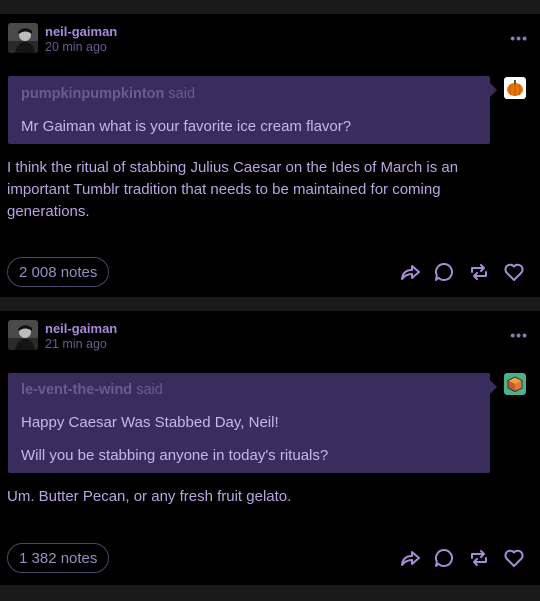 The width and height of the screenshot is (540, 601). Describe the element at coordinates (76, 47) in the screenshot. I see `post-timestamp: 20 min ago` at that location.